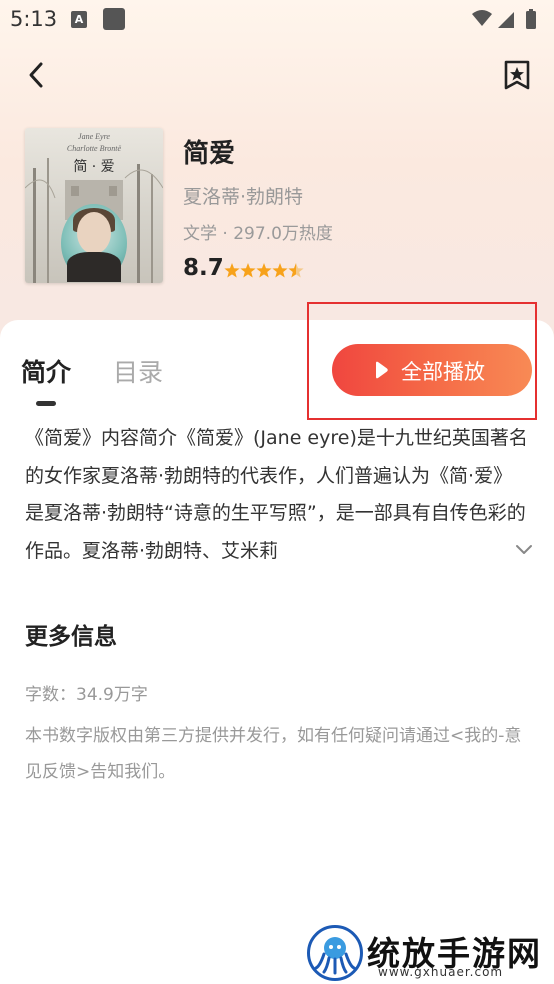 Image resolution: width=554 pixels, height=984 pixels. What do you see at coordinates (277, 20) in the screenshot?
I see `status-bar: 5:13 A` at bounding box center [277, 20].